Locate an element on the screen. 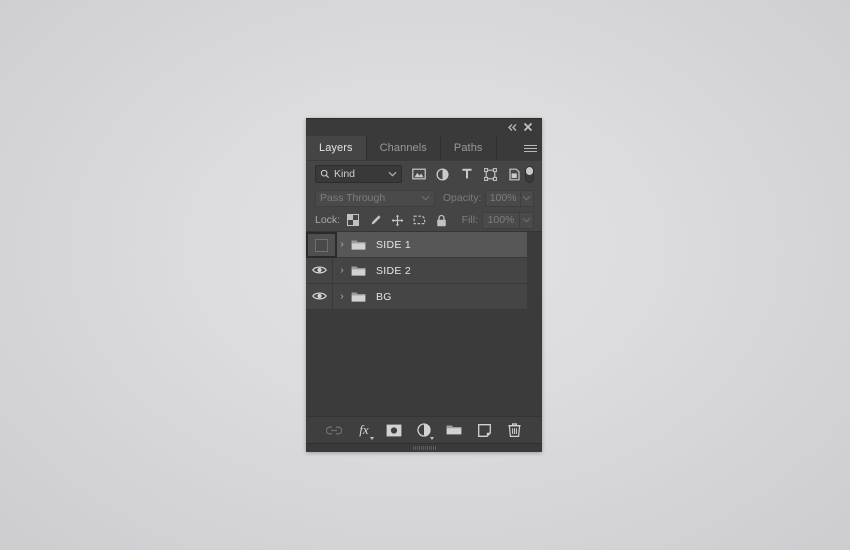  blend-mode-dropdown: Pass Through is located at coordinates (375, 198).